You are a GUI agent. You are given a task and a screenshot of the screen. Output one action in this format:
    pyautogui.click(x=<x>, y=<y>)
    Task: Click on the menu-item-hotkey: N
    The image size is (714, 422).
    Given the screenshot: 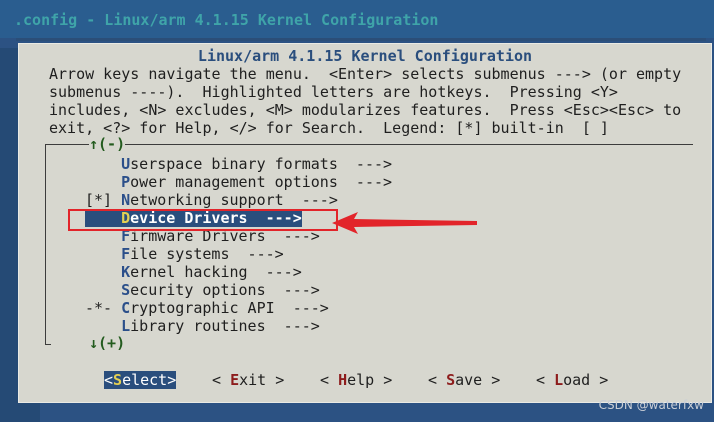 What is the action you would take?
    pyautogui.click(x=126, y=200)
    